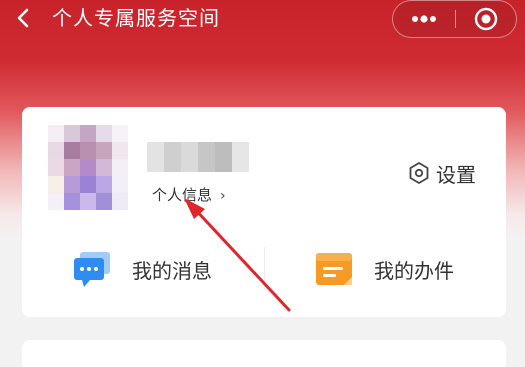  I want to click on settings-button: 设置, so click(442, 173).